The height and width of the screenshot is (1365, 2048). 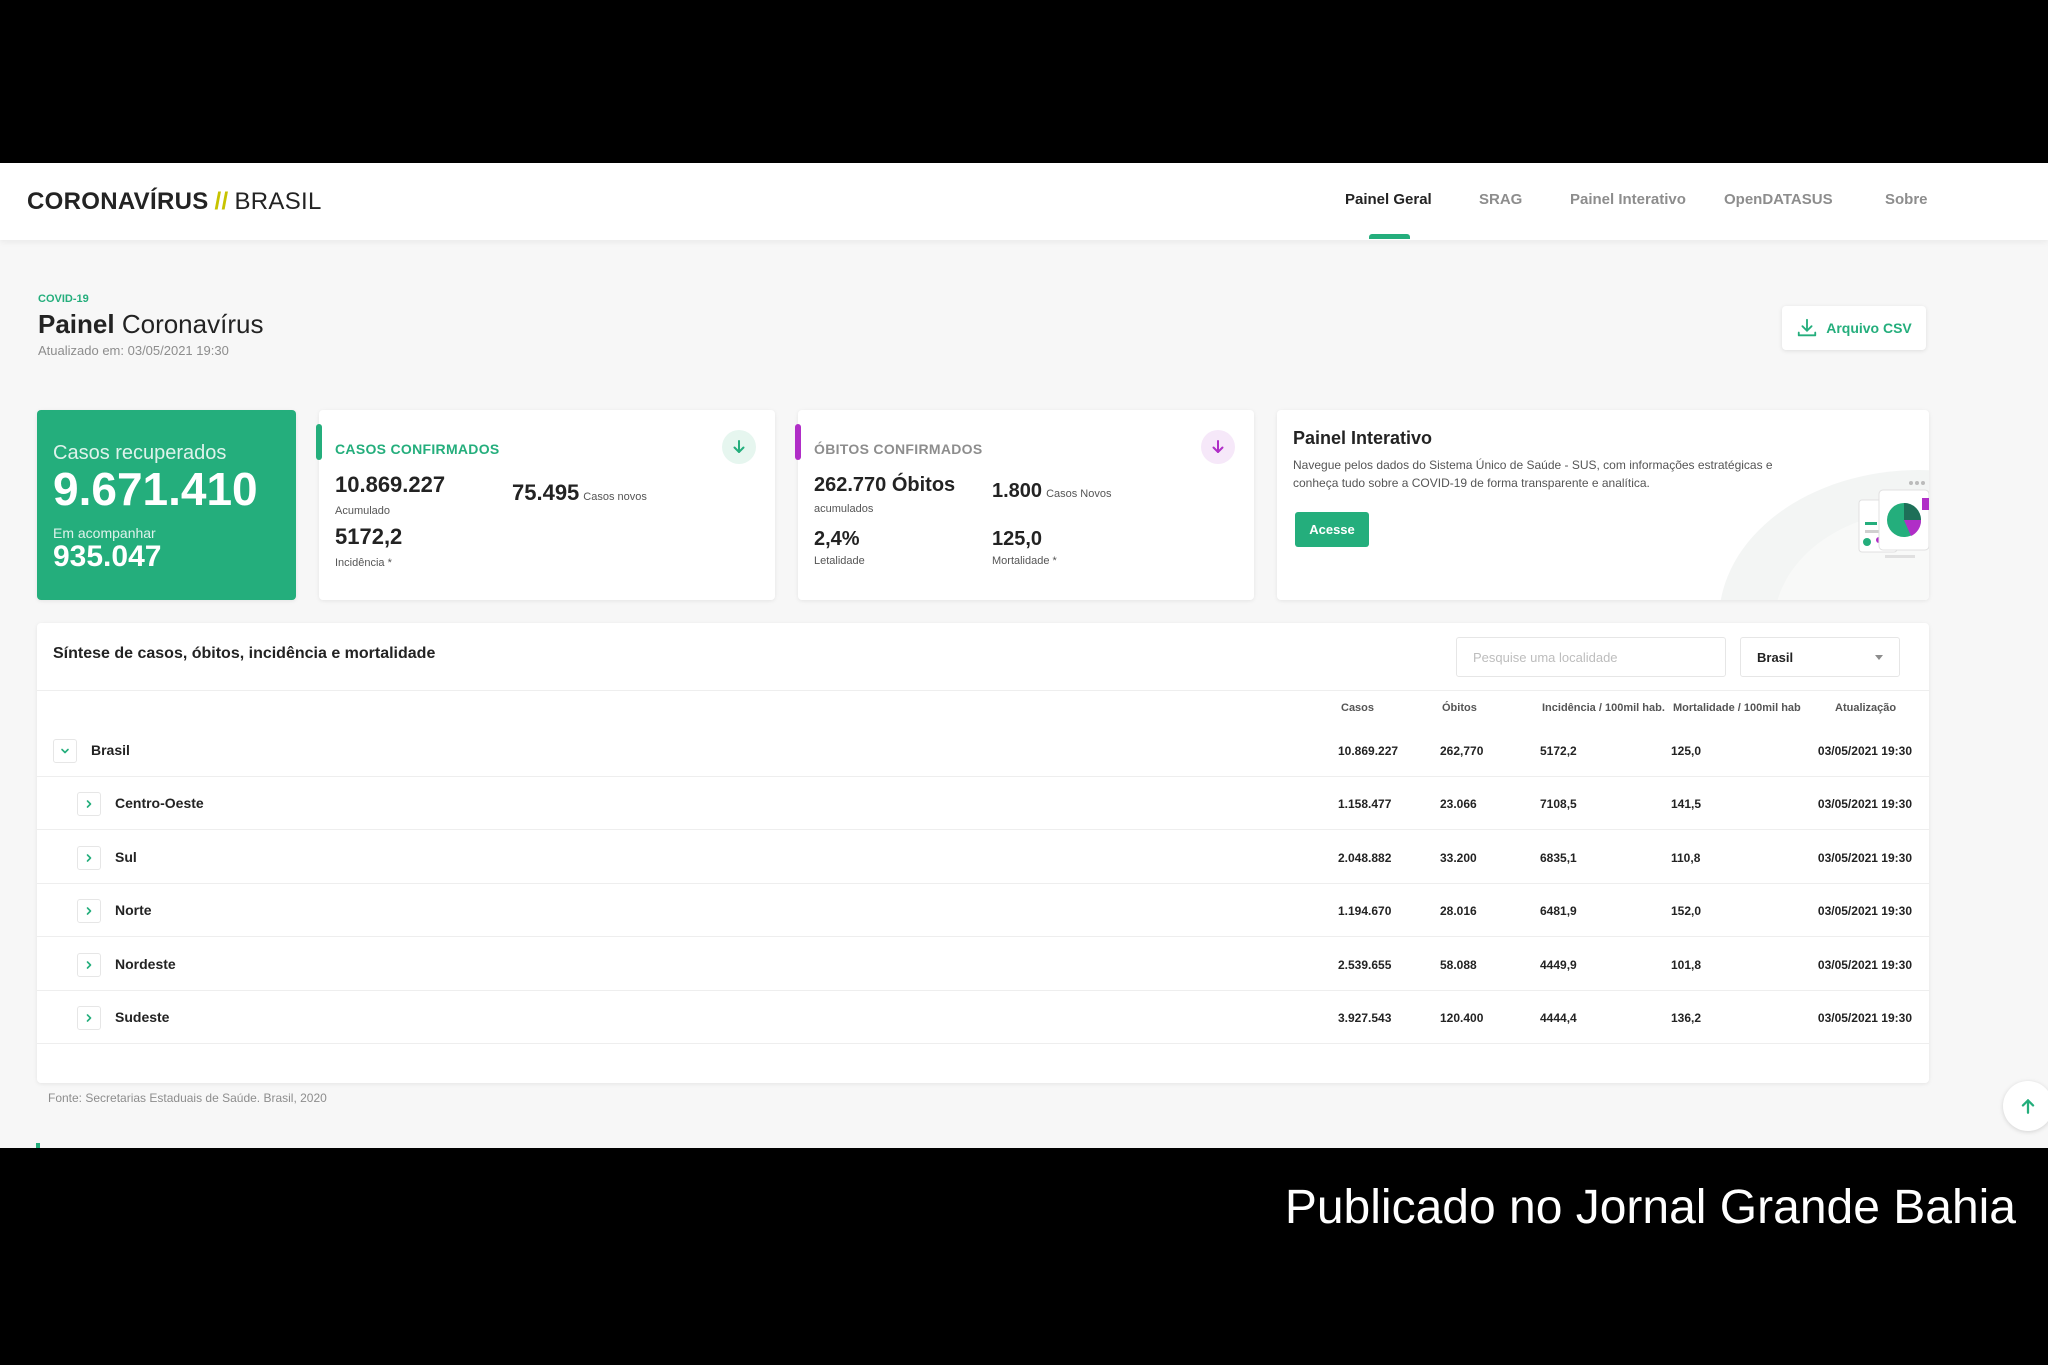 I want to click on column-header-incidence: Incidência / 100mil hab., so click(x=1603, y=708).